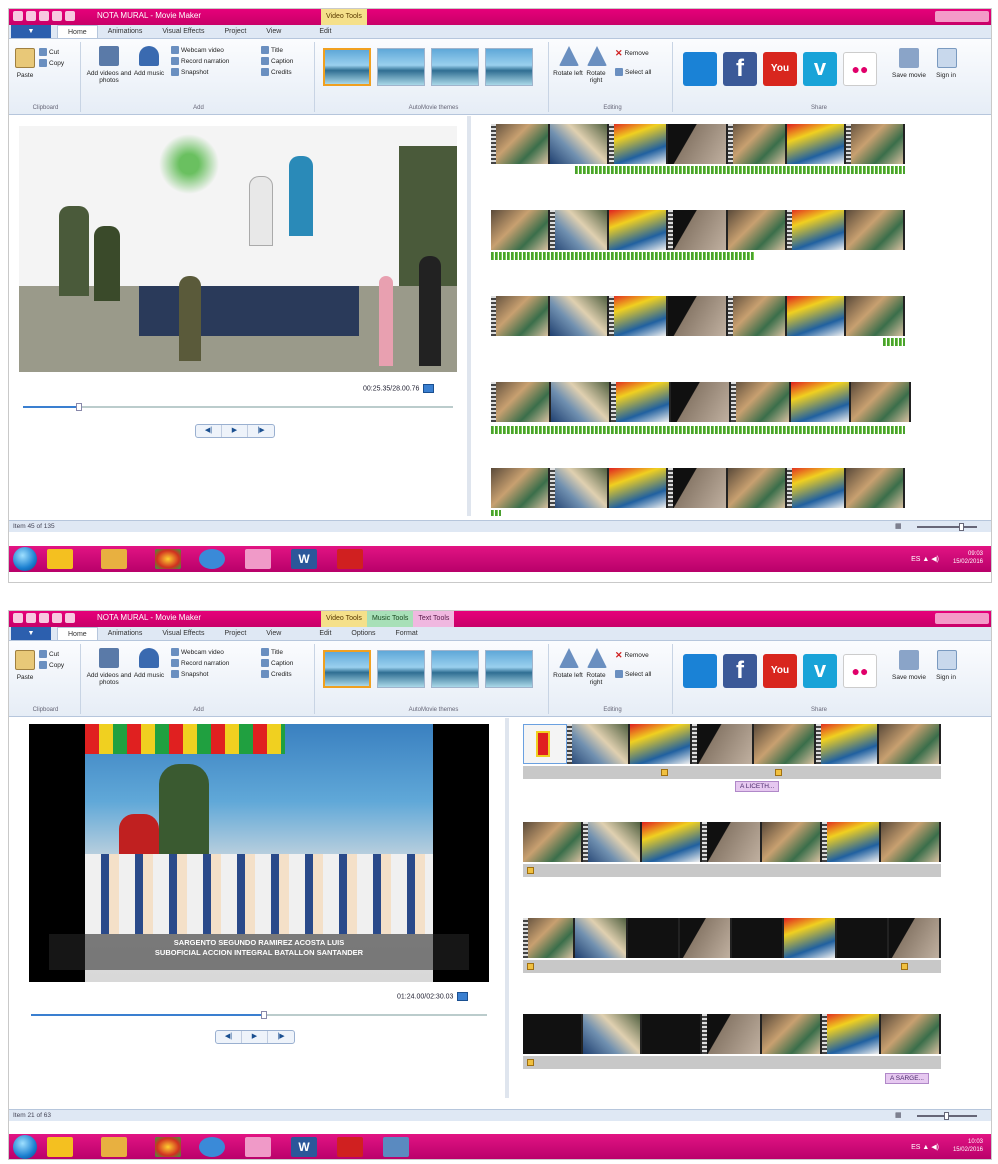 This screenshot has width=998, height=1164. Describe the element at coordinates (925, 1147) in the screenshot. I see `tray-icons: ES ▲ ◀)` at that location.